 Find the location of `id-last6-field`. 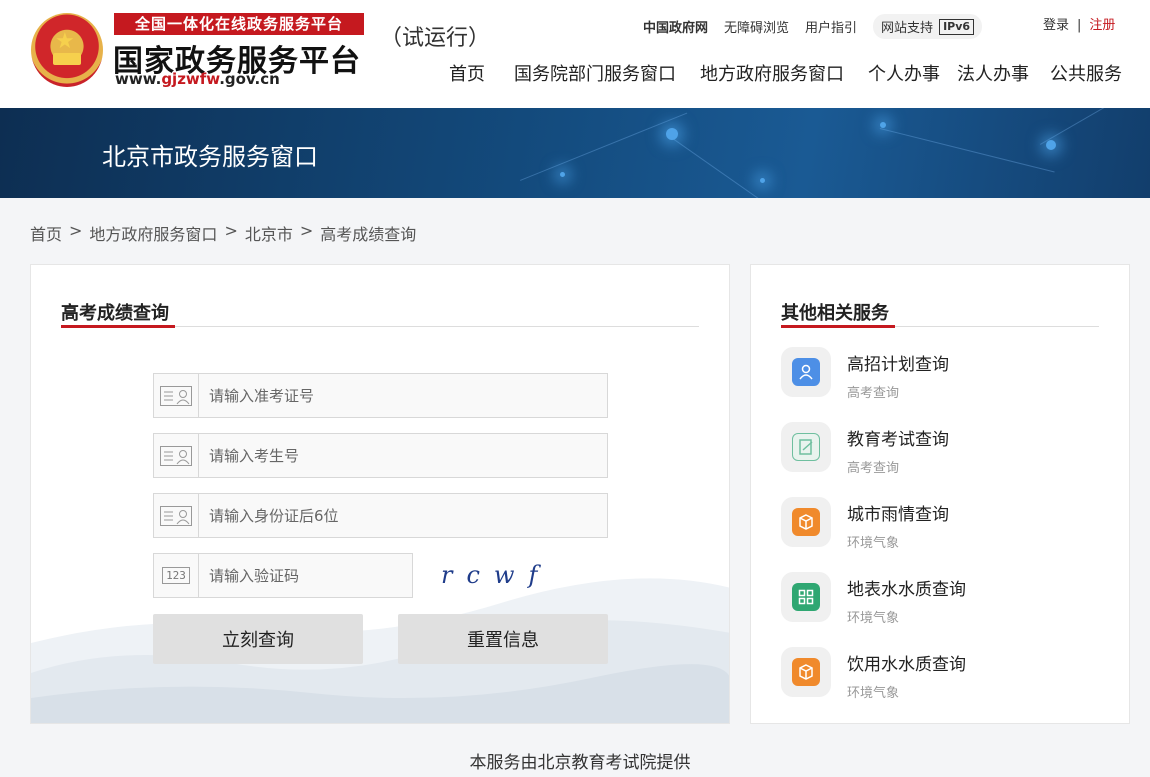

id-last6-field is located at coordinates (380, 515).